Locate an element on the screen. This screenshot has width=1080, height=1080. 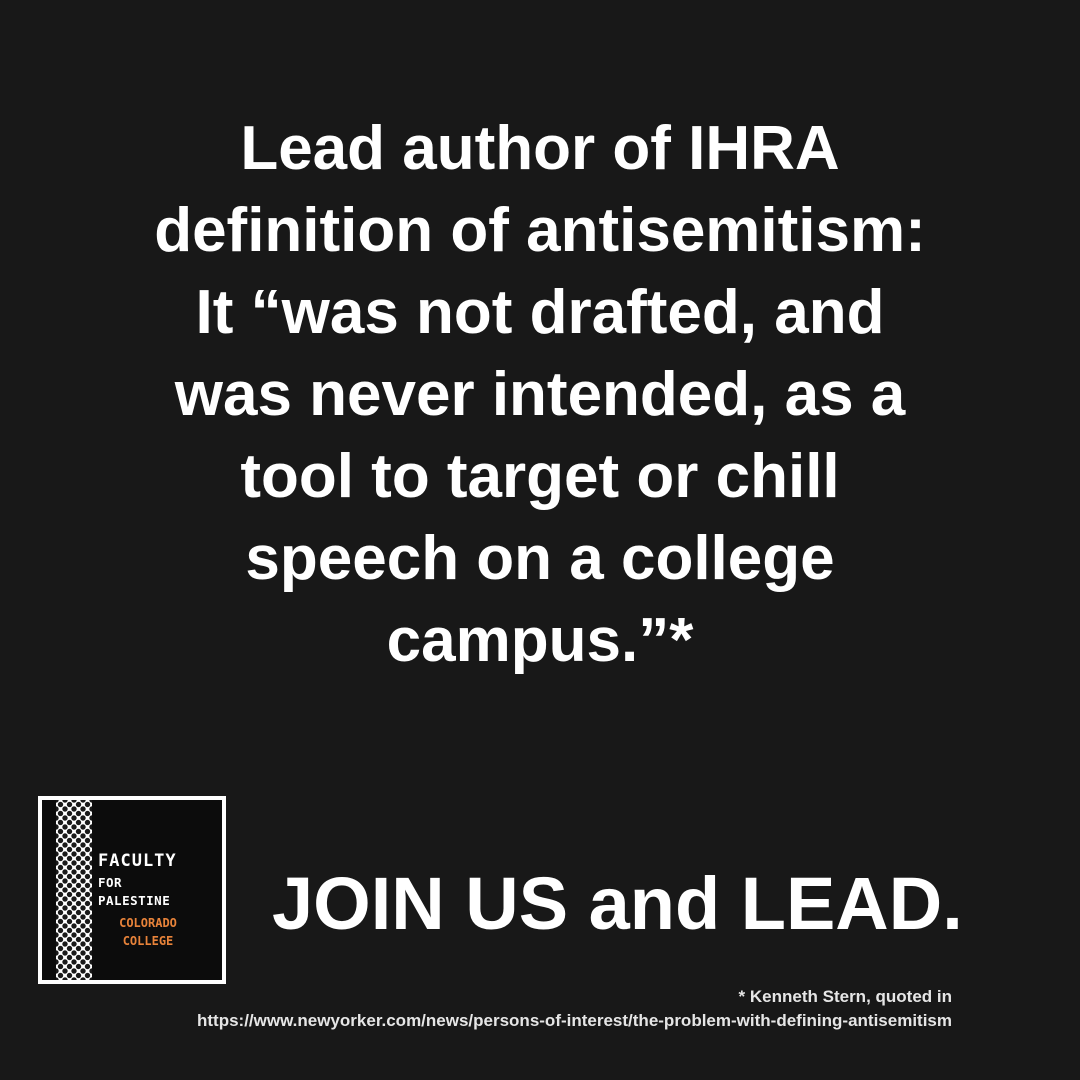
quote-line: campus.”* is located at coordinates (540, 640).